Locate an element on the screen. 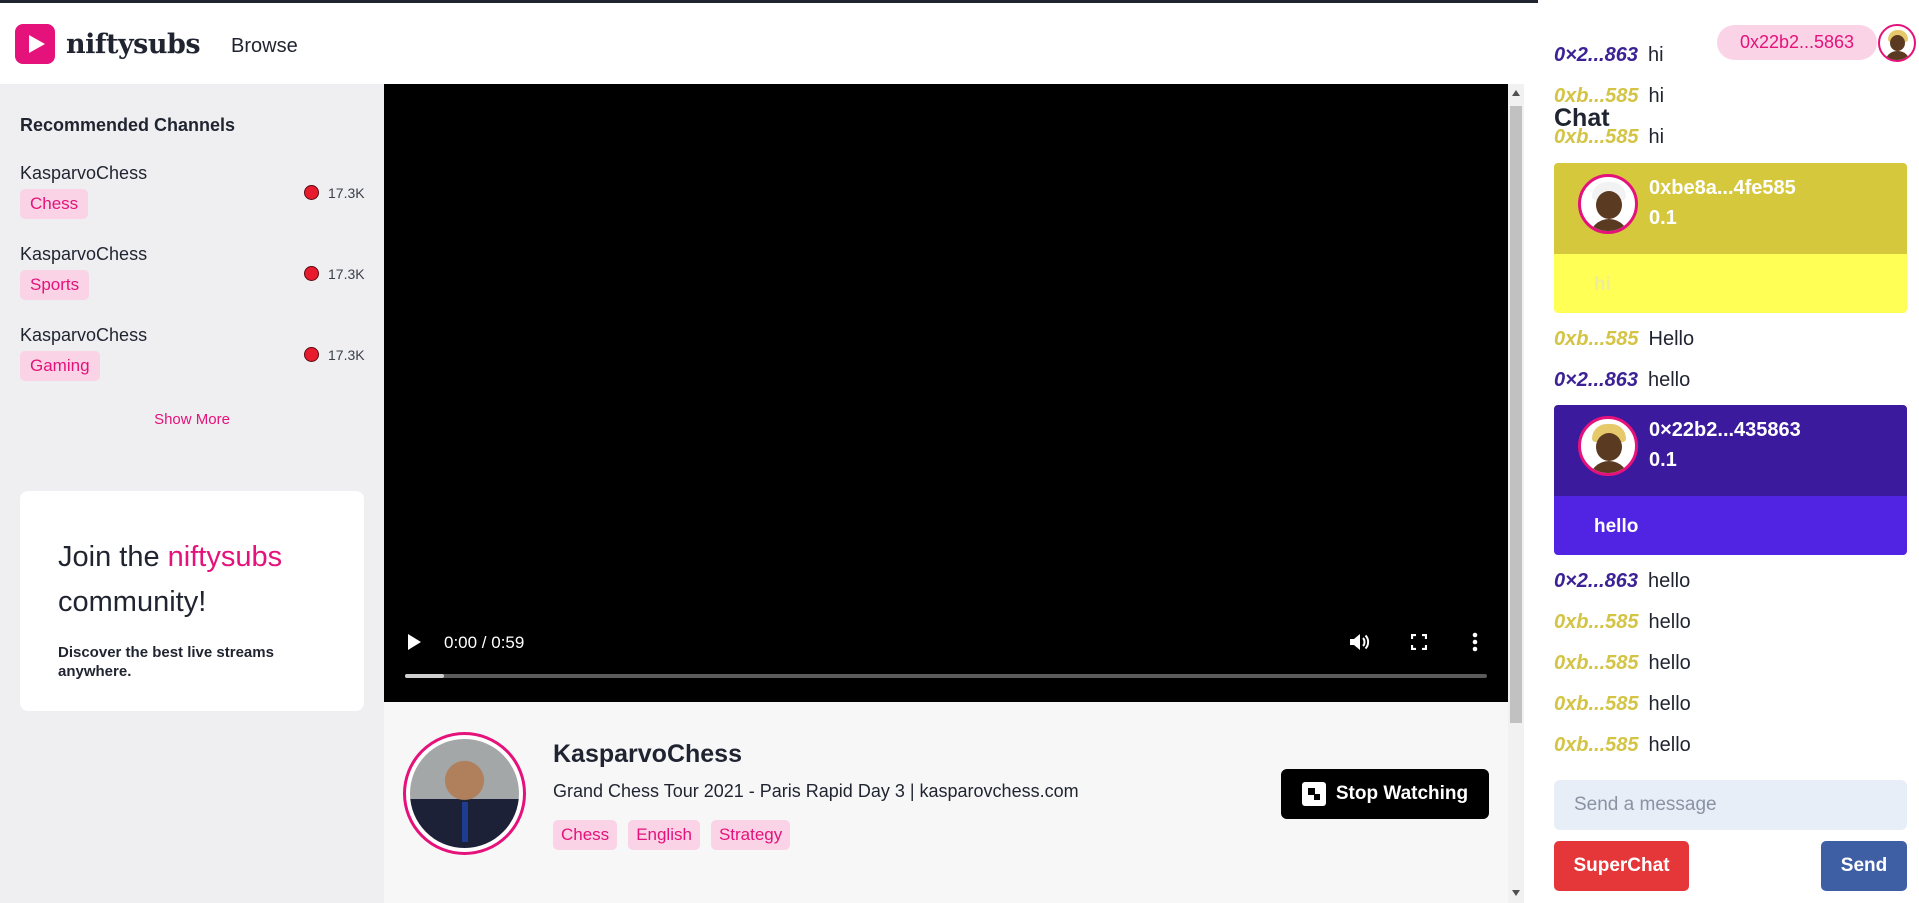 The width and height of the screenshot is (1919, 903). show-more-link: Show More is located at coordinates (192, 419).